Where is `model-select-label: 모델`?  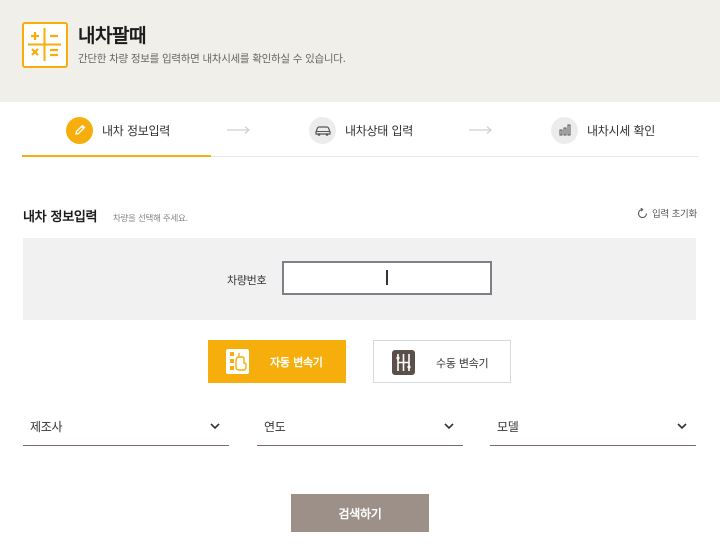
model-select-label: 모델 is located at coordinates (508, 427).